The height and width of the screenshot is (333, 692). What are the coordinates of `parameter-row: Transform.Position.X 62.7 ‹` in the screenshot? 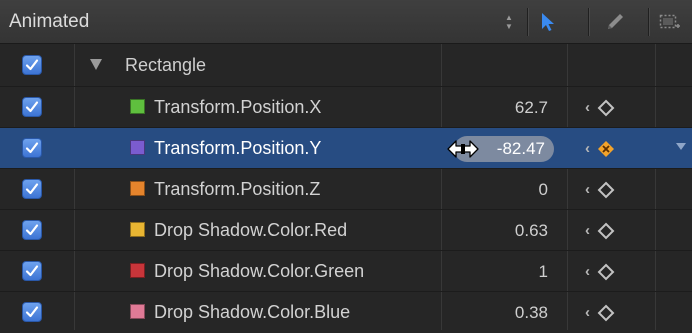 It's located at (346, 107).